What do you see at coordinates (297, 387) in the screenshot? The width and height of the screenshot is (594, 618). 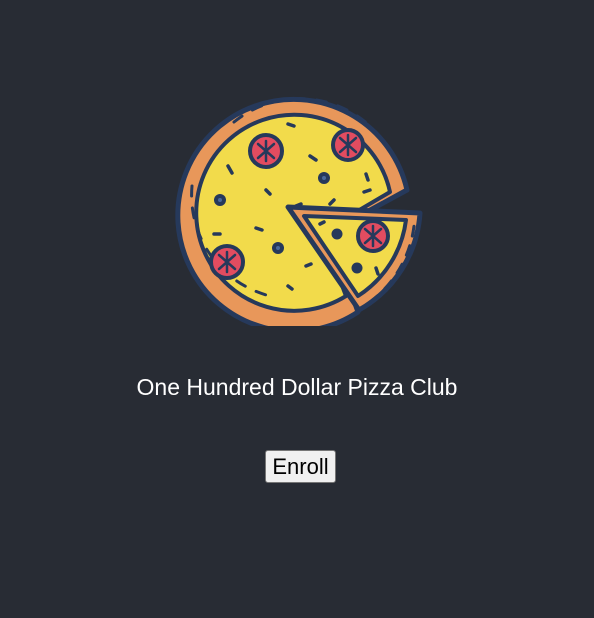 I see `page-title: One Hundred Dollar Pizza Club` at bounding box center [297, 387].